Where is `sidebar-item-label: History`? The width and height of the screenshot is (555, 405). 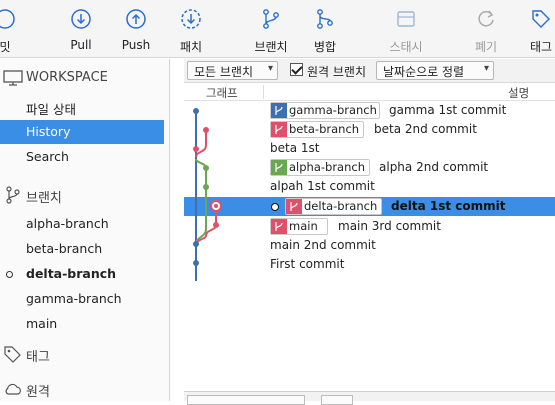 sidebar-item-label: History is located at coordinates (48, 131).